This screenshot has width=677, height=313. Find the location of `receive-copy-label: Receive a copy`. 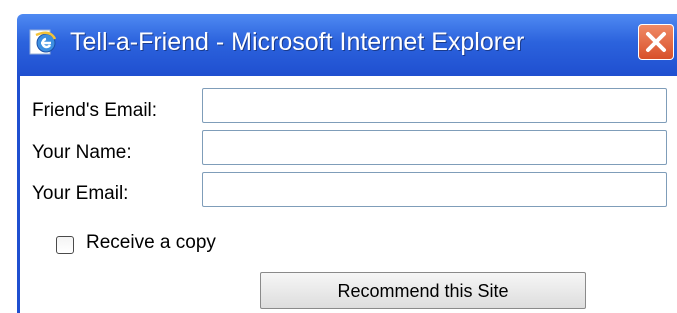

receive-copy-label: Receive a copy is located at coordinates (151, 243).